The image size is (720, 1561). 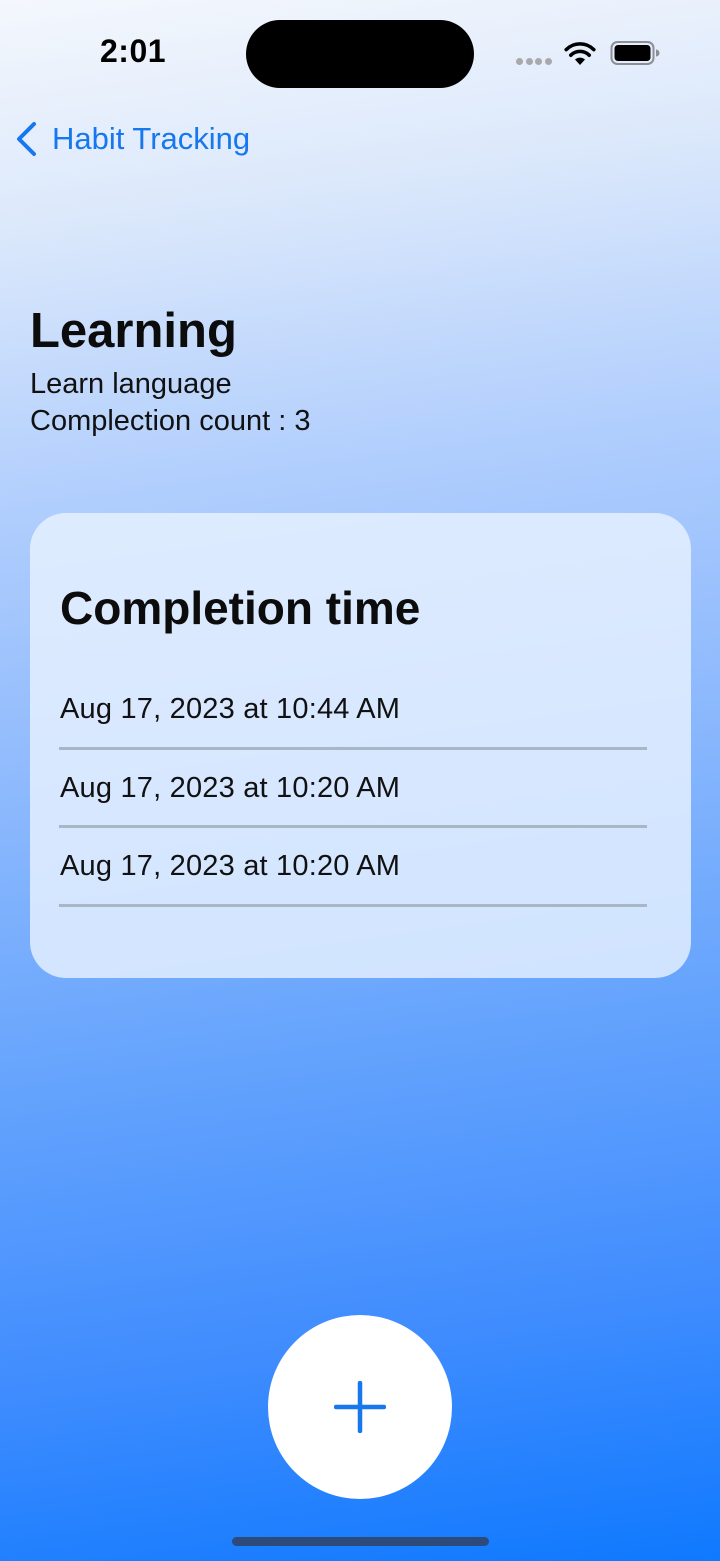 I want to click on cellular-signal-icon, so click(x=534, y=61).